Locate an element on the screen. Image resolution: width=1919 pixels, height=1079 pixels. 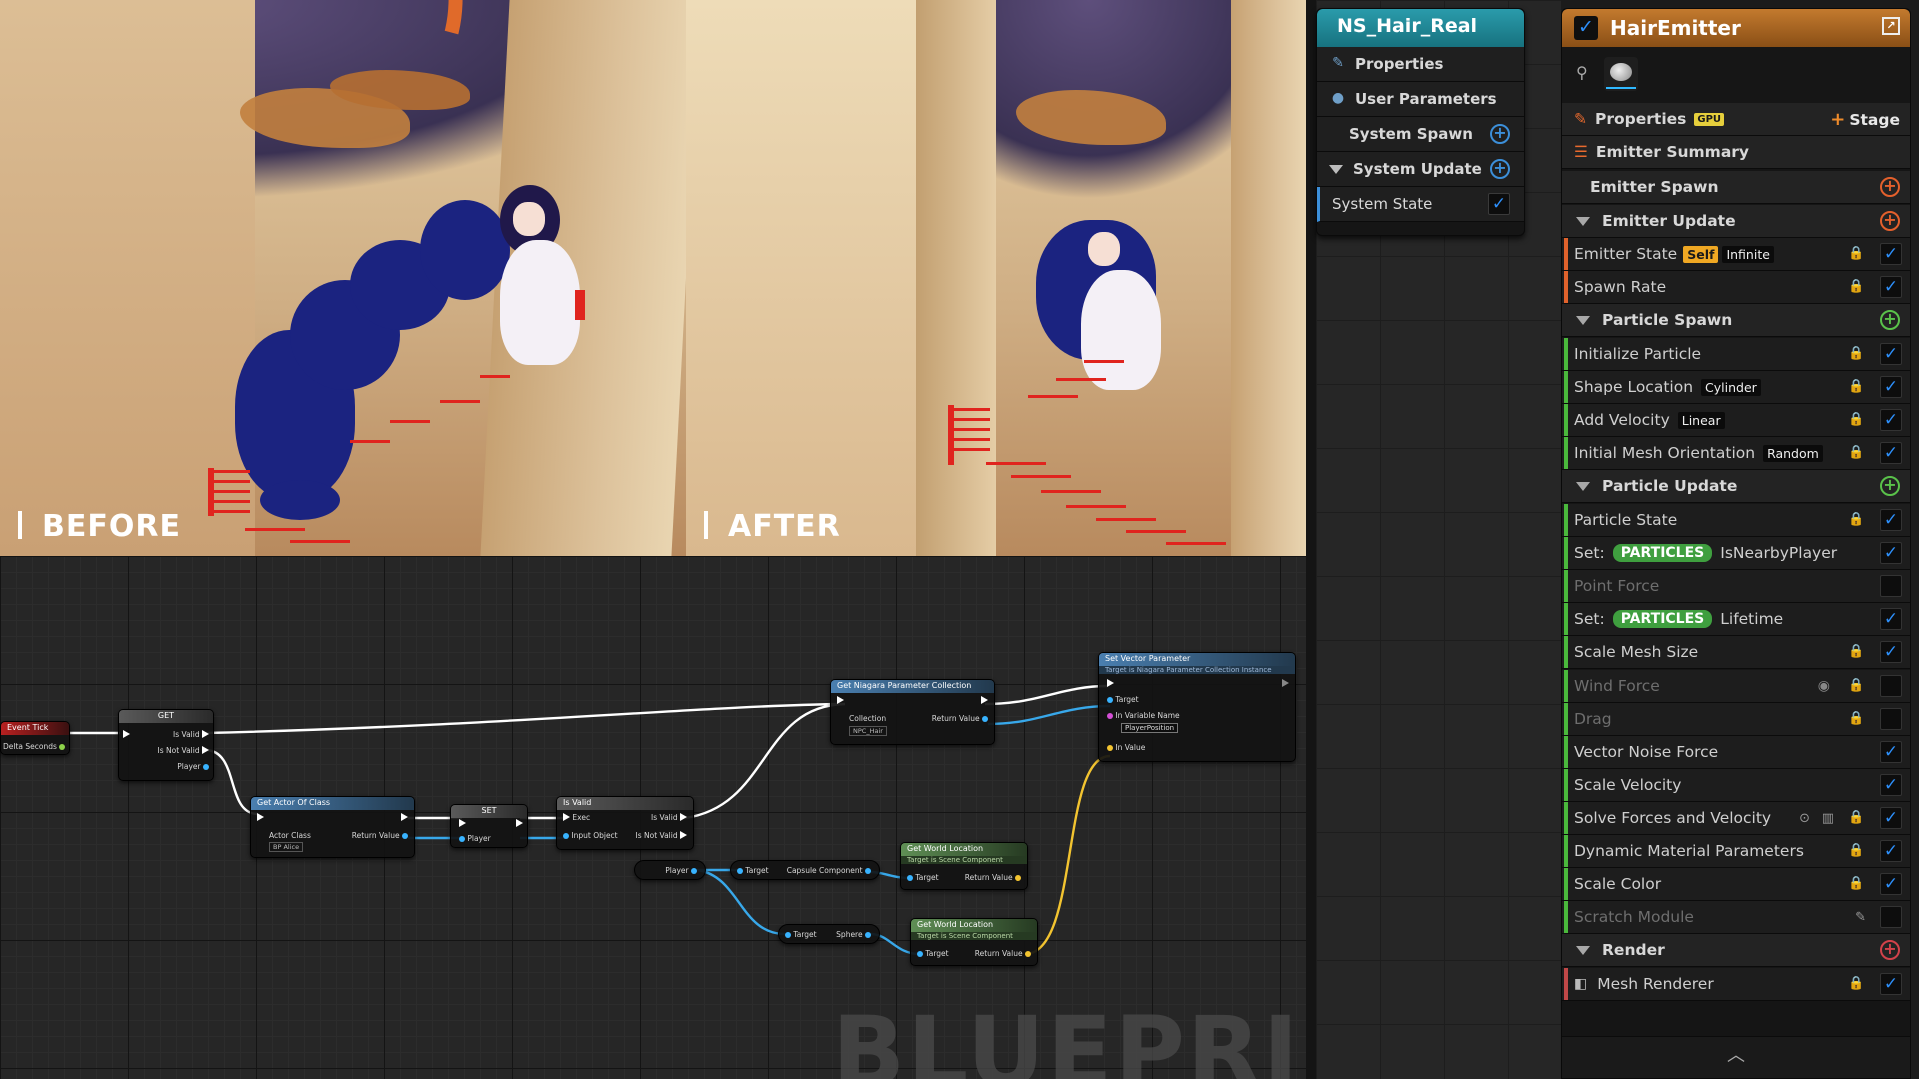
module-wind-force: Wind Force ◉ 🔒 ✓ is located at coordinates (1736, 686).